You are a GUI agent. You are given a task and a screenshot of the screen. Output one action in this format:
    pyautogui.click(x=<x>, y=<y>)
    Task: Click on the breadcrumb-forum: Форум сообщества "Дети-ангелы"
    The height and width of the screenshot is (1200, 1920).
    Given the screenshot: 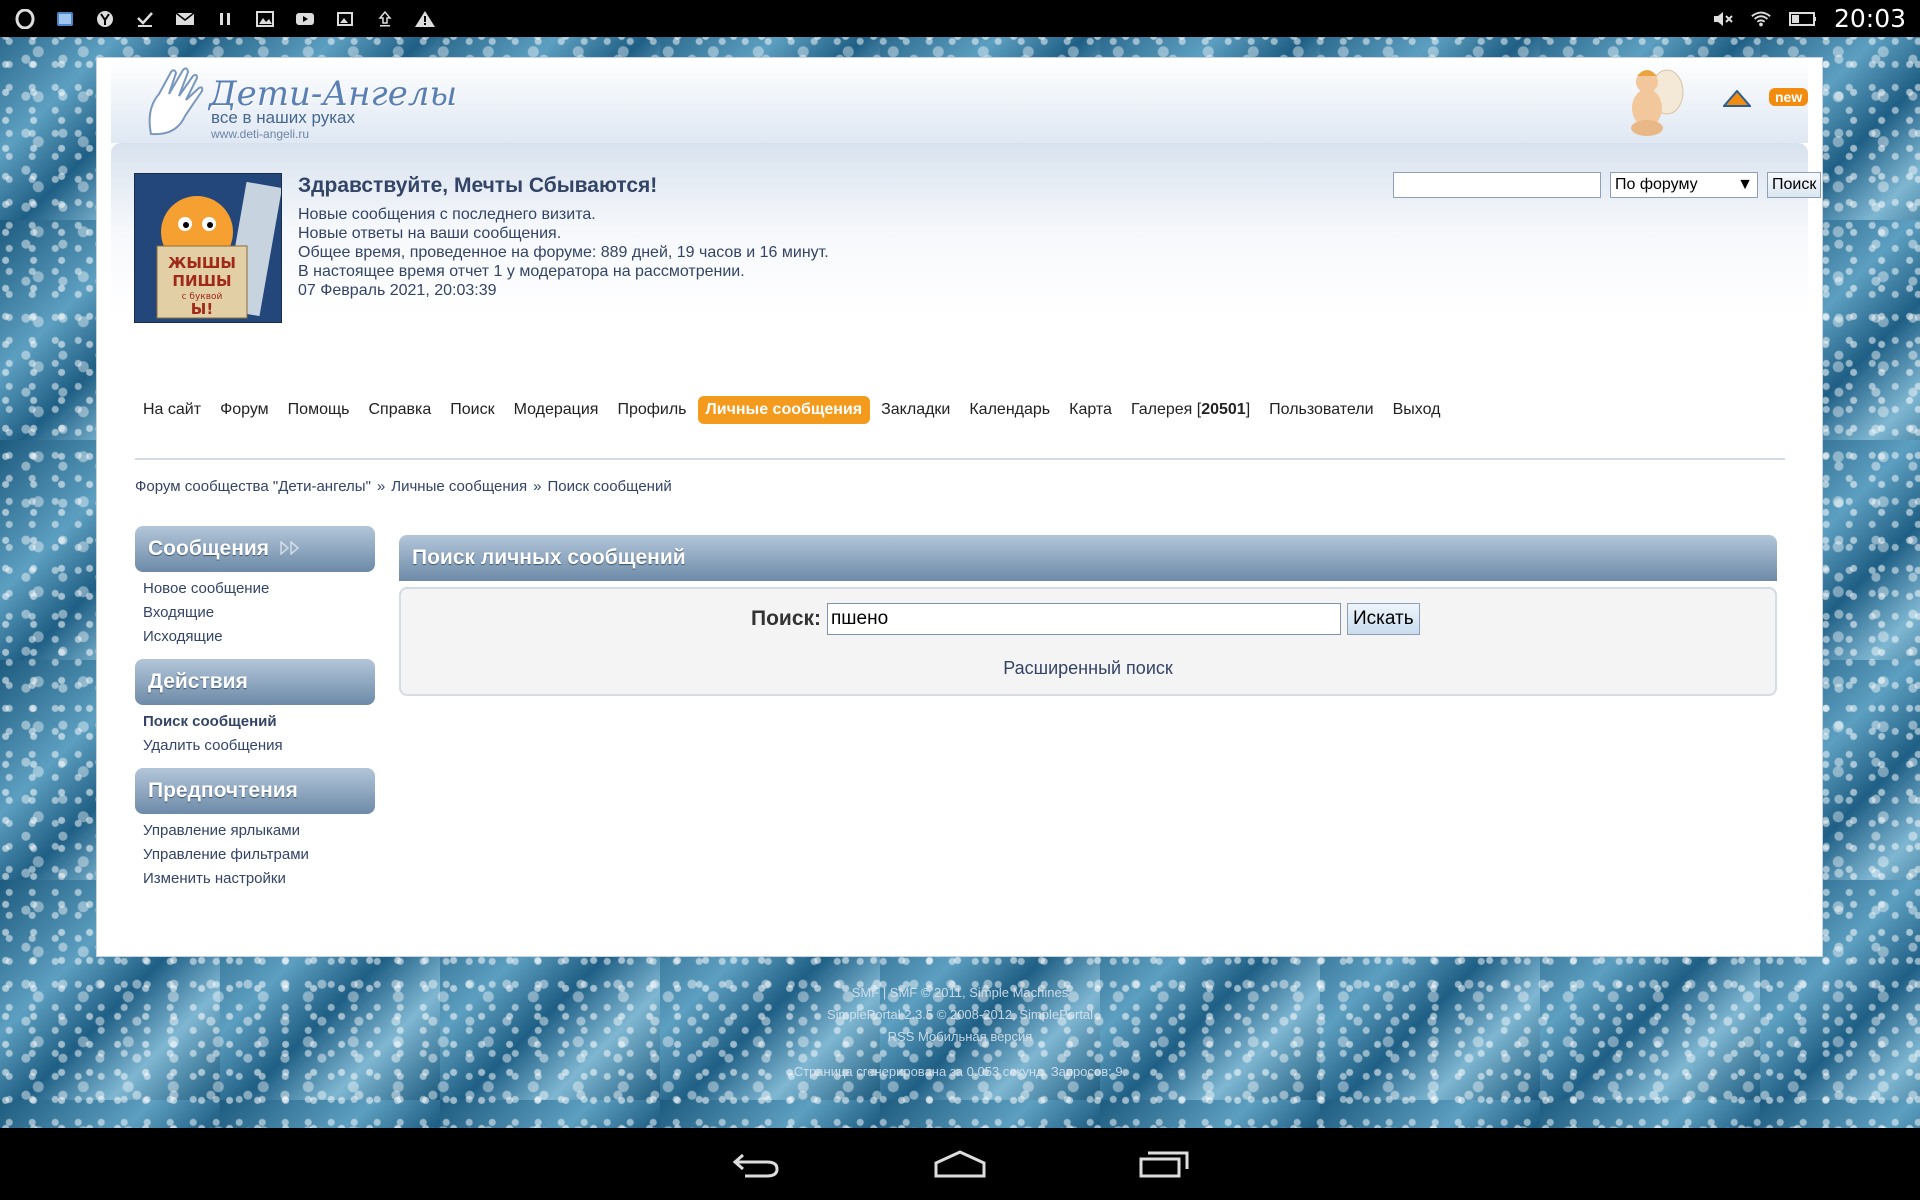 What is the action you would take?
    pyautogui.click(x=253, y=486)
    